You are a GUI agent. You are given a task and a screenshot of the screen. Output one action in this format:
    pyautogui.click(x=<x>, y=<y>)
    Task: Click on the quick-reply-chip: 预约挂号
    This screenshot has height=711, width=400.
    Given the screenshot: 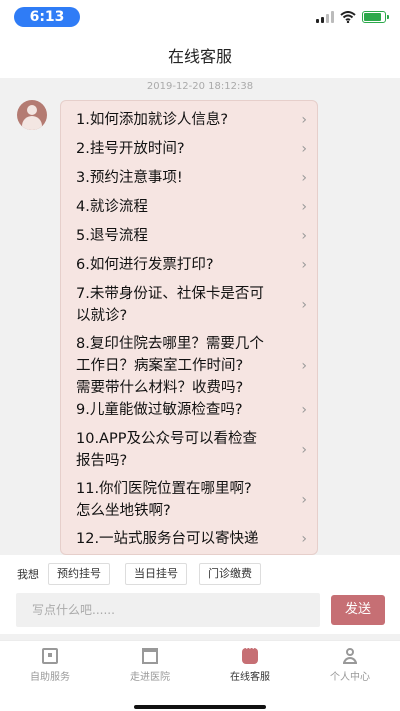 What is the action you would take?
    pyautogui.click(x=79, y=574)
    